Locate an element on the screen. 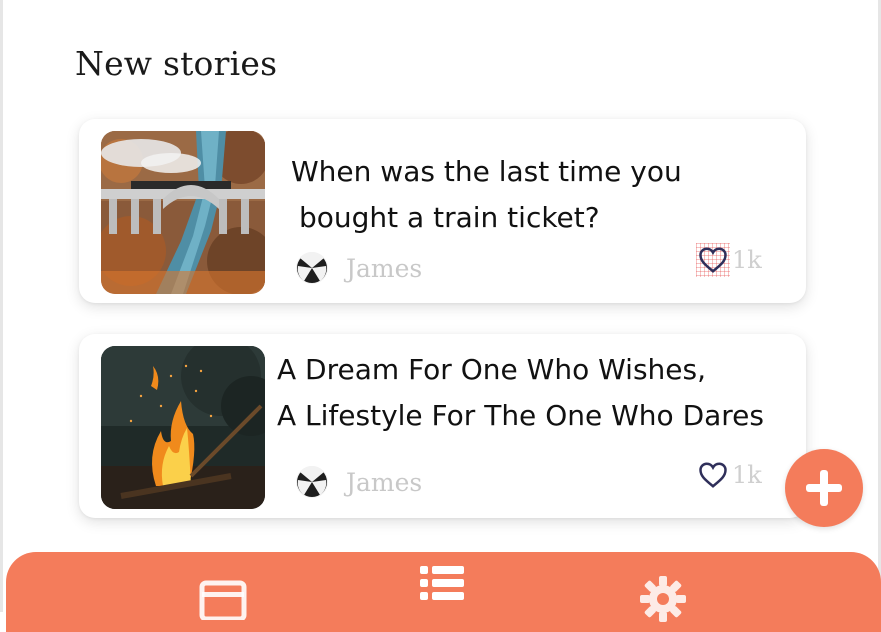 This screenshot has width=881, height=632. add-story-button is located at coordinates (824, 488).